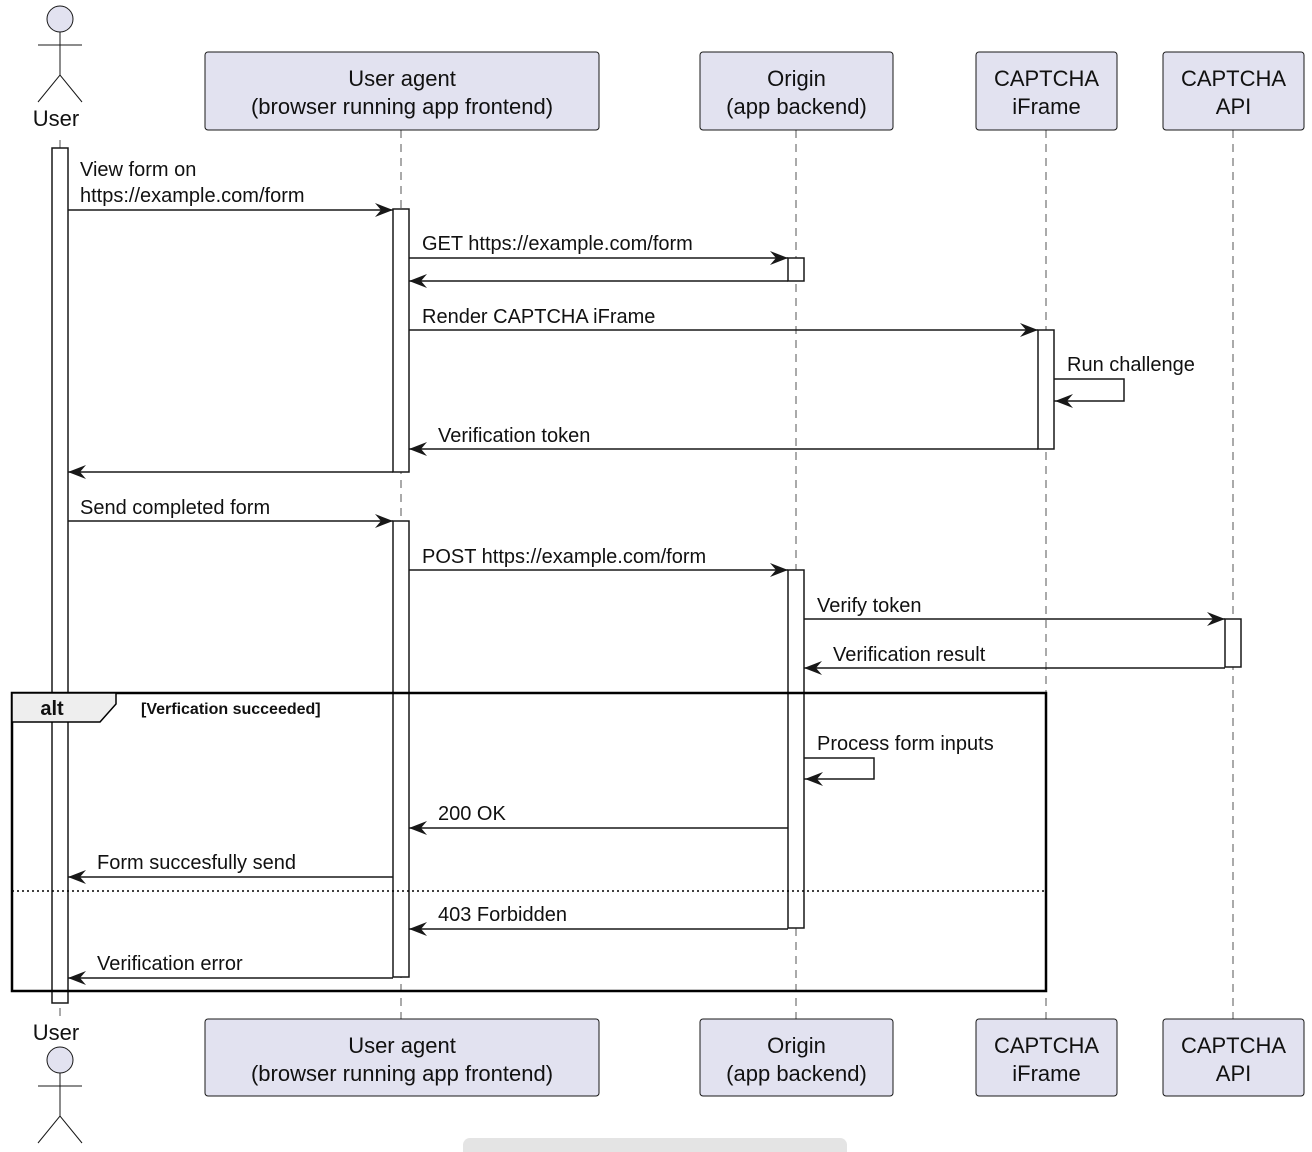  What do you see at coordinates (138, 170) in the screenshot?
I see `message-label: View form on` at bounding box center [138, 170].